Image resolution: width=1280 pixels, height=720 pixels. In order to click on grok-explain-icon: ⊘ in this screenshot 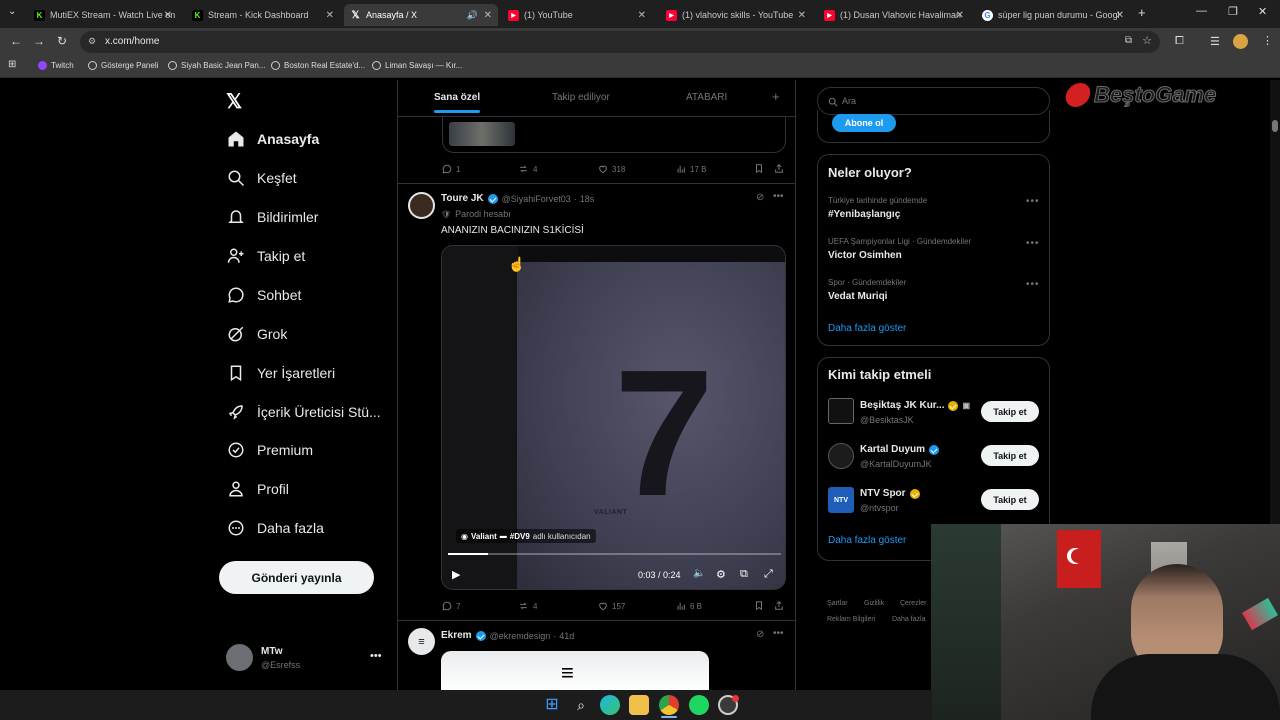, I will do `click(760, 197)`.